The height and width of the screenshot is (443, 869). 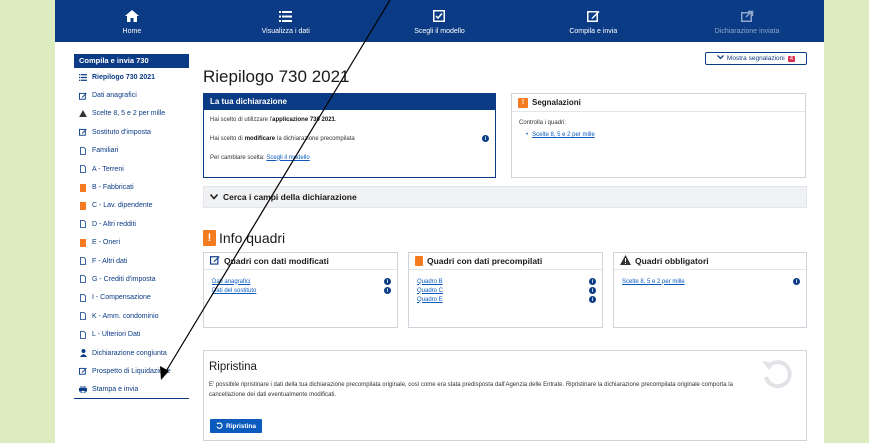 I want to click on checkbox-icon, so click(x=439, y=16).